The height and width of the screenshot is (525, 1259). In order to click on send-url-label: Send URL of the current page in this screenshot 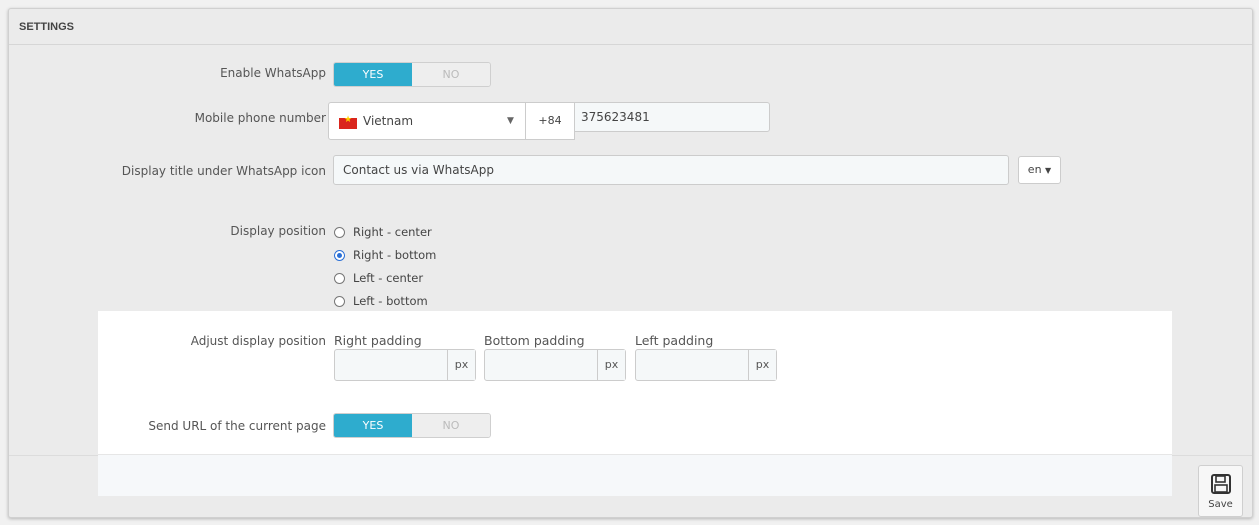, I will do `click(237, 426)`.